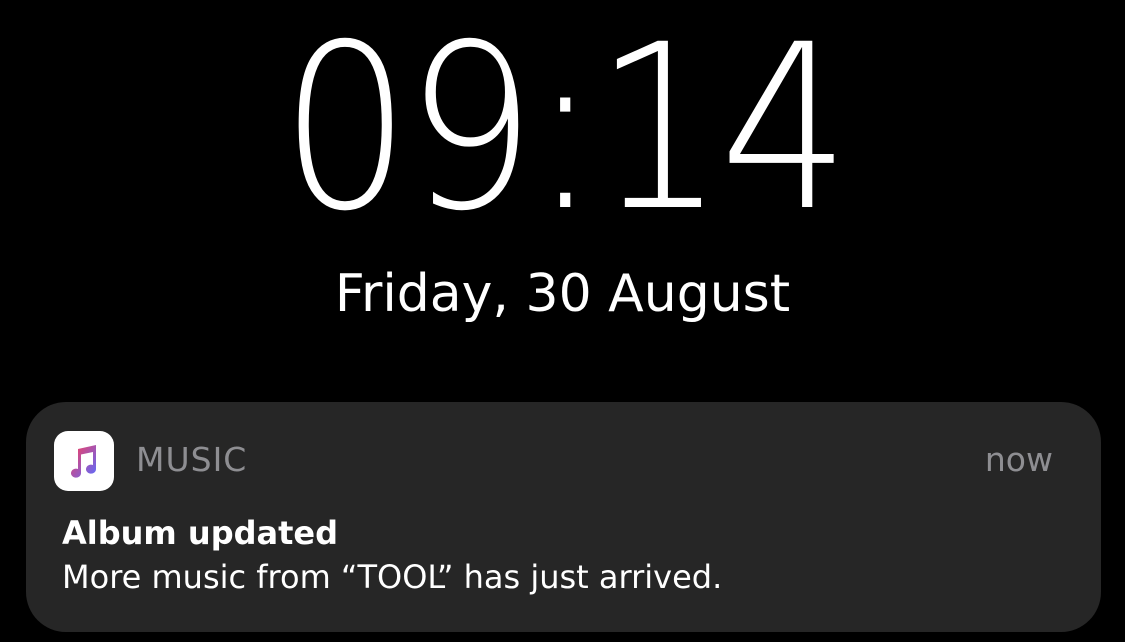 Image resolution: width=1125 pixels, height=642 pixels. I want to click on notification-title: Album updated, so click(200, 533).